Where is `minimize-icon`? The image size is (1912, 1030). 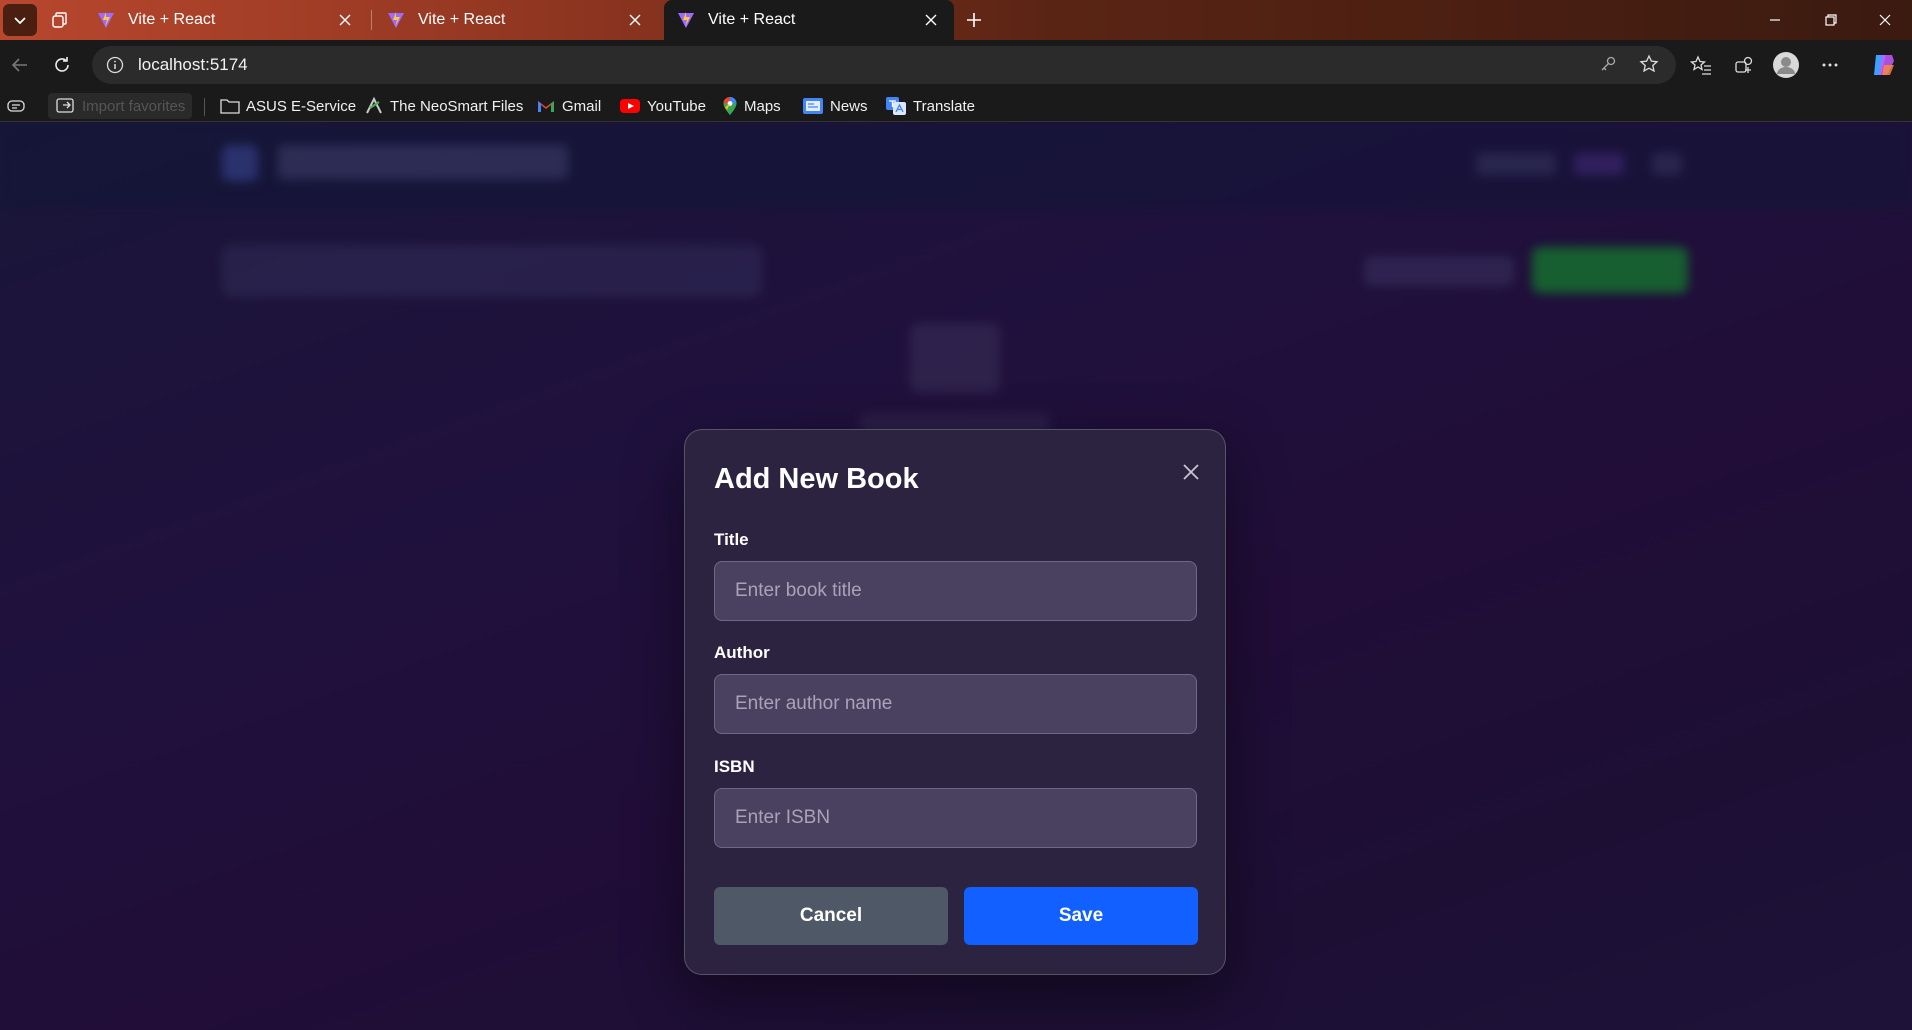 minimize-icon is located at coordinates (1775, 20).